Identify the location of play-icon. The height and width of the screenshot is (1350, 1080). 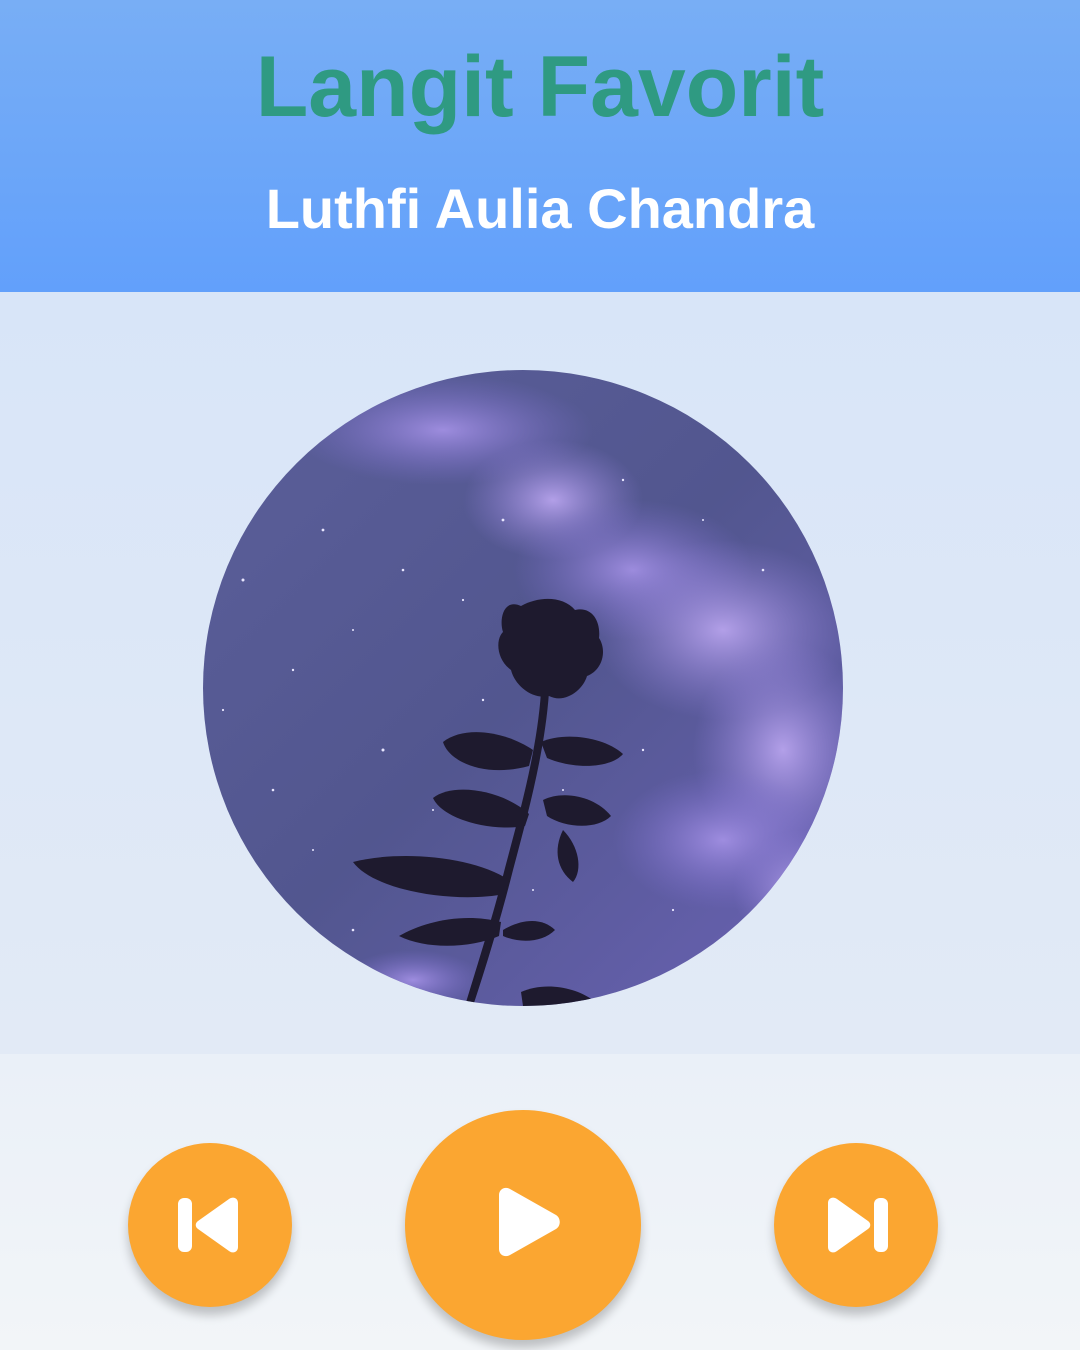
(529, 1222).